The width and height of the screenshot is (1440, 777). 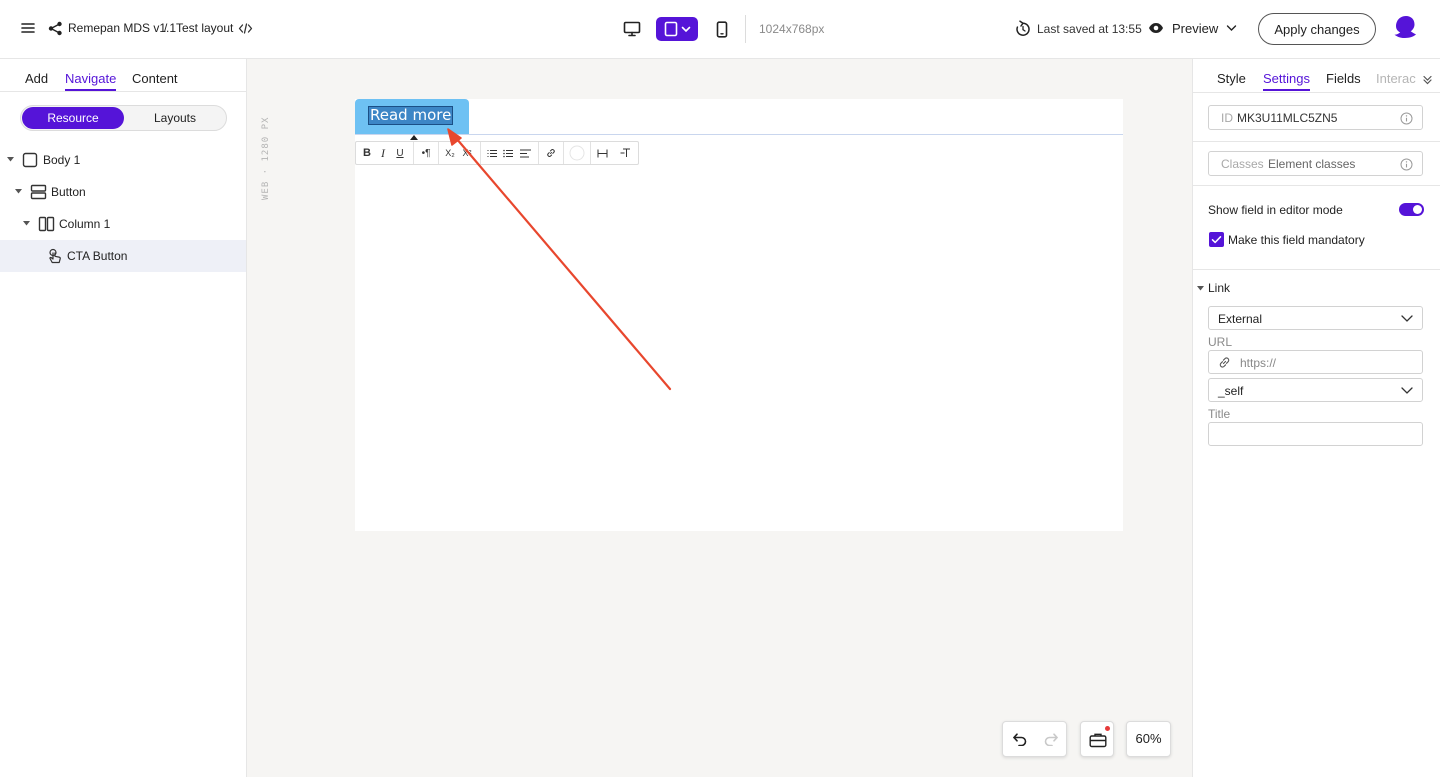 What do you see at coordinates (266, 159) in the screenshot?
I see `viewport-tag: WEB · 1280 PX` at bounding box center [266, 159].